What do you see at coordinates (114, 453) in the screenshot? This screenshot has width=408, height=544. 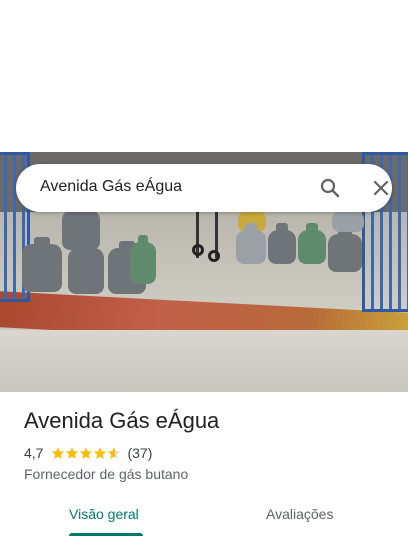 I see `star-half-icon` at bounding box center [114, 453].